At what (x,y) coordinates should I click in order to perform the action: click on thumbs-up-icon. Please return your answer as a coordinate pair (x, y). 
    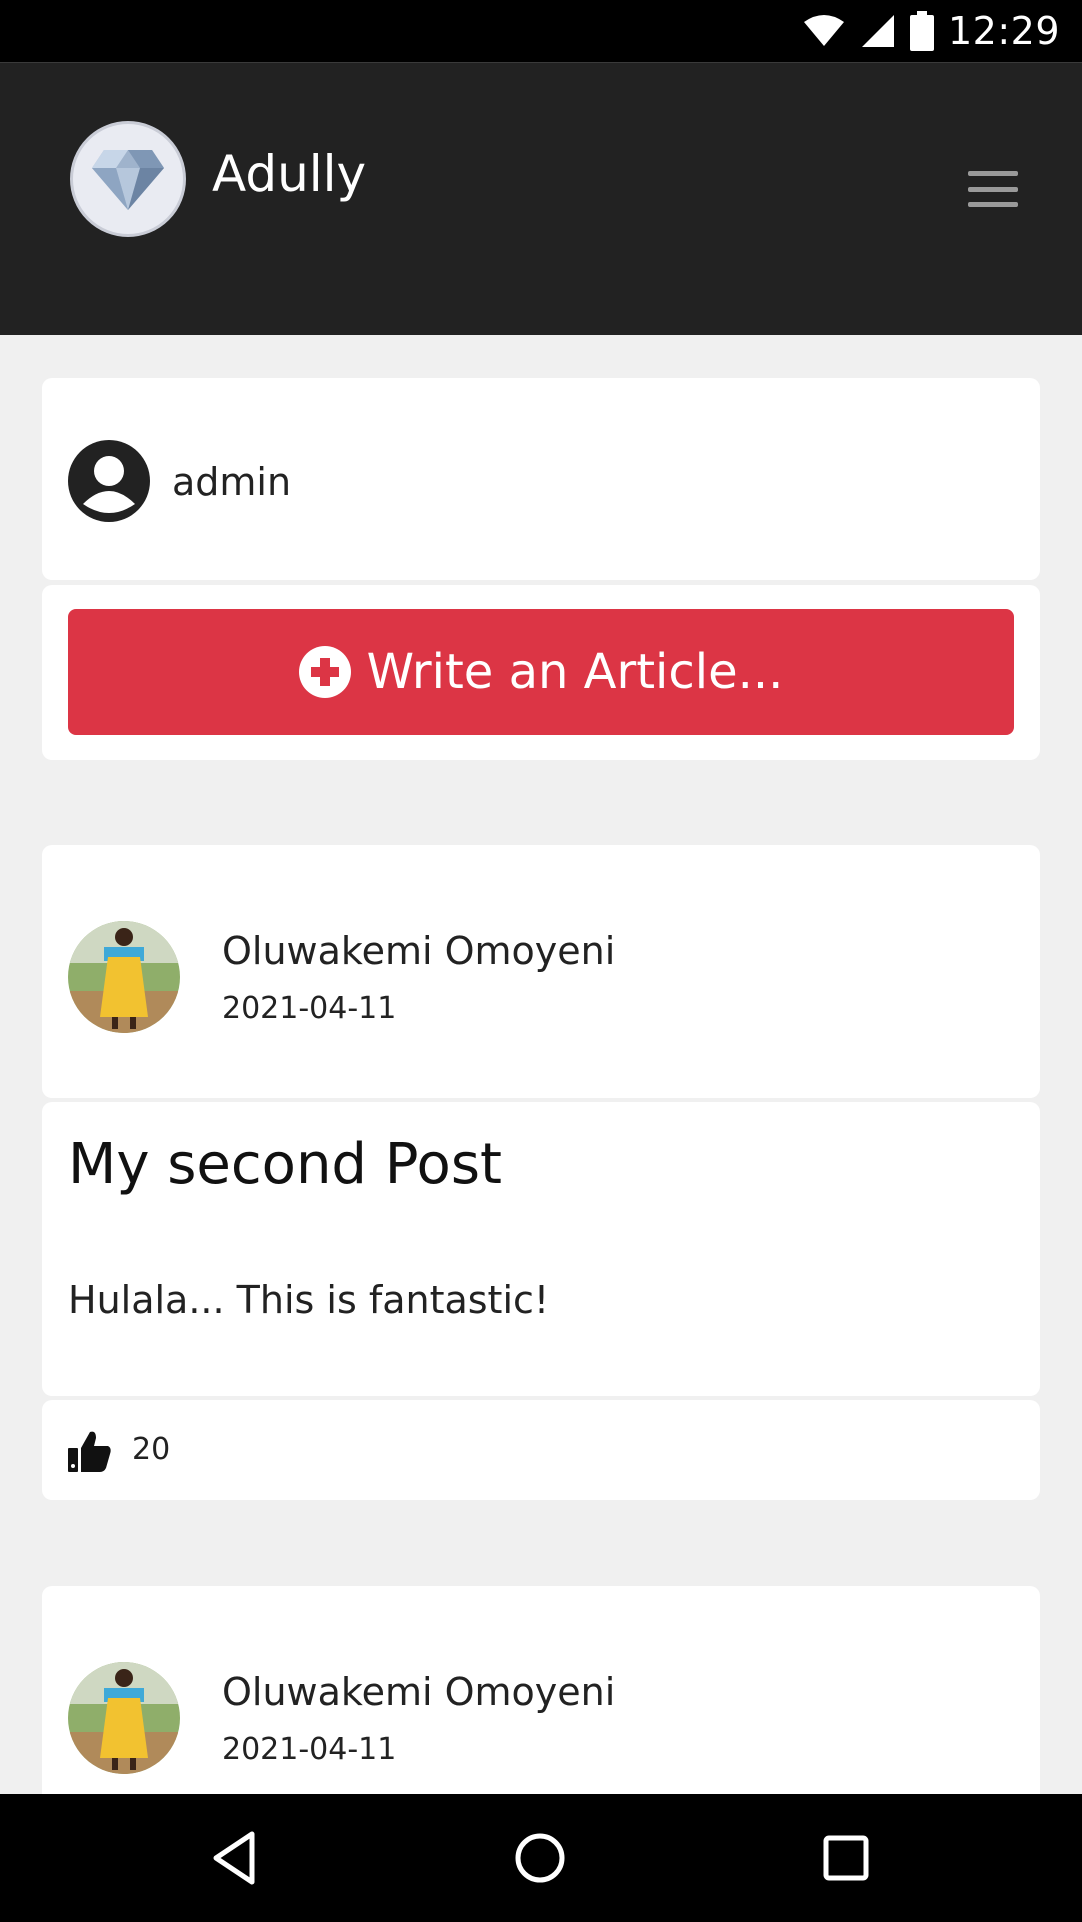
    Looking at the image, I should click on (90, 1450).